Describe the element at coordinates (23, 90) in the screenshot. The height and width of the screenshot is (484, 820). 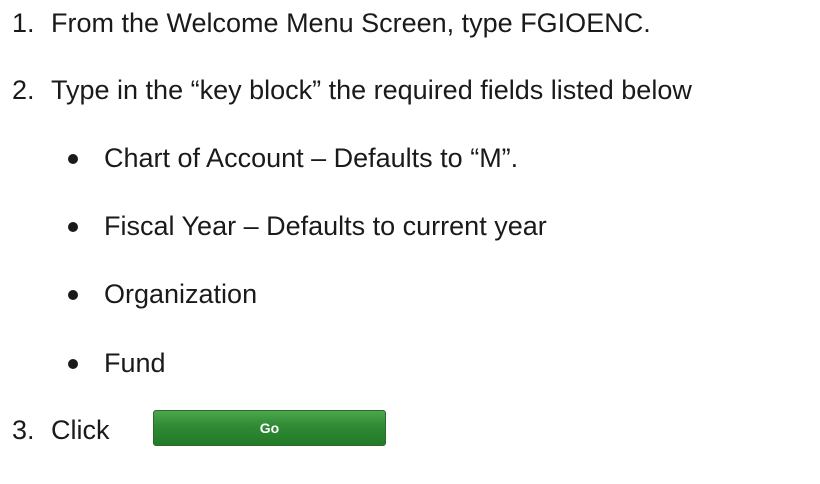
I see `step-2-number: 2.` at that location.